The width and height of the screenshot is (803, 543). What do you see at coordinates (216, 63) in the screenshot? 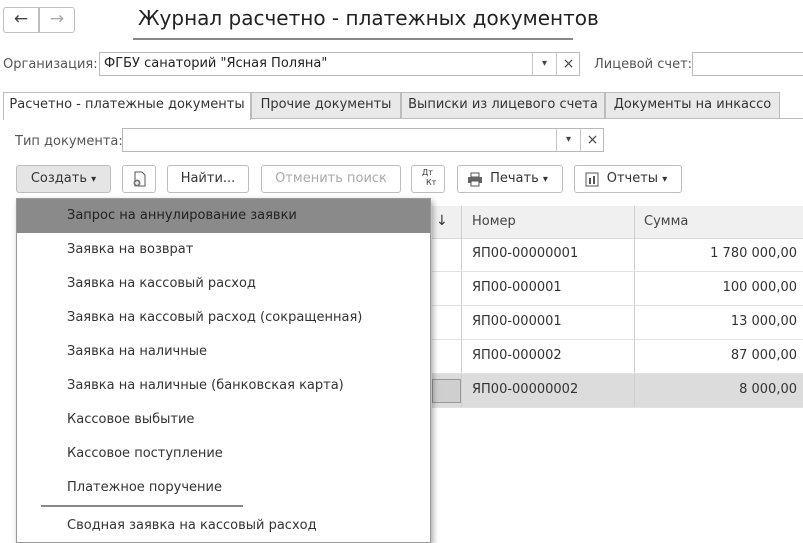
I see `organization-value: ФГБУ санаторий "Ясная Поляна"` at bounding box center [216, 63].